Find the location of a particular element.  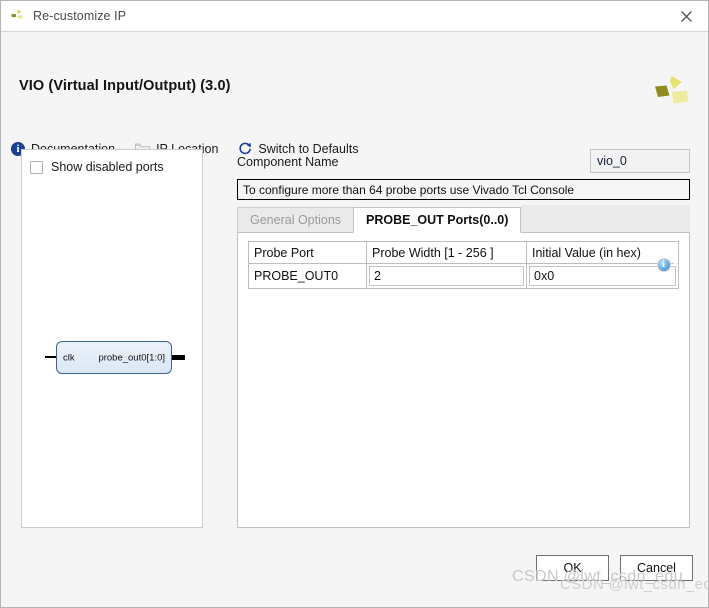

component-name-input: vio_0 is located at coordinates (640, 161).